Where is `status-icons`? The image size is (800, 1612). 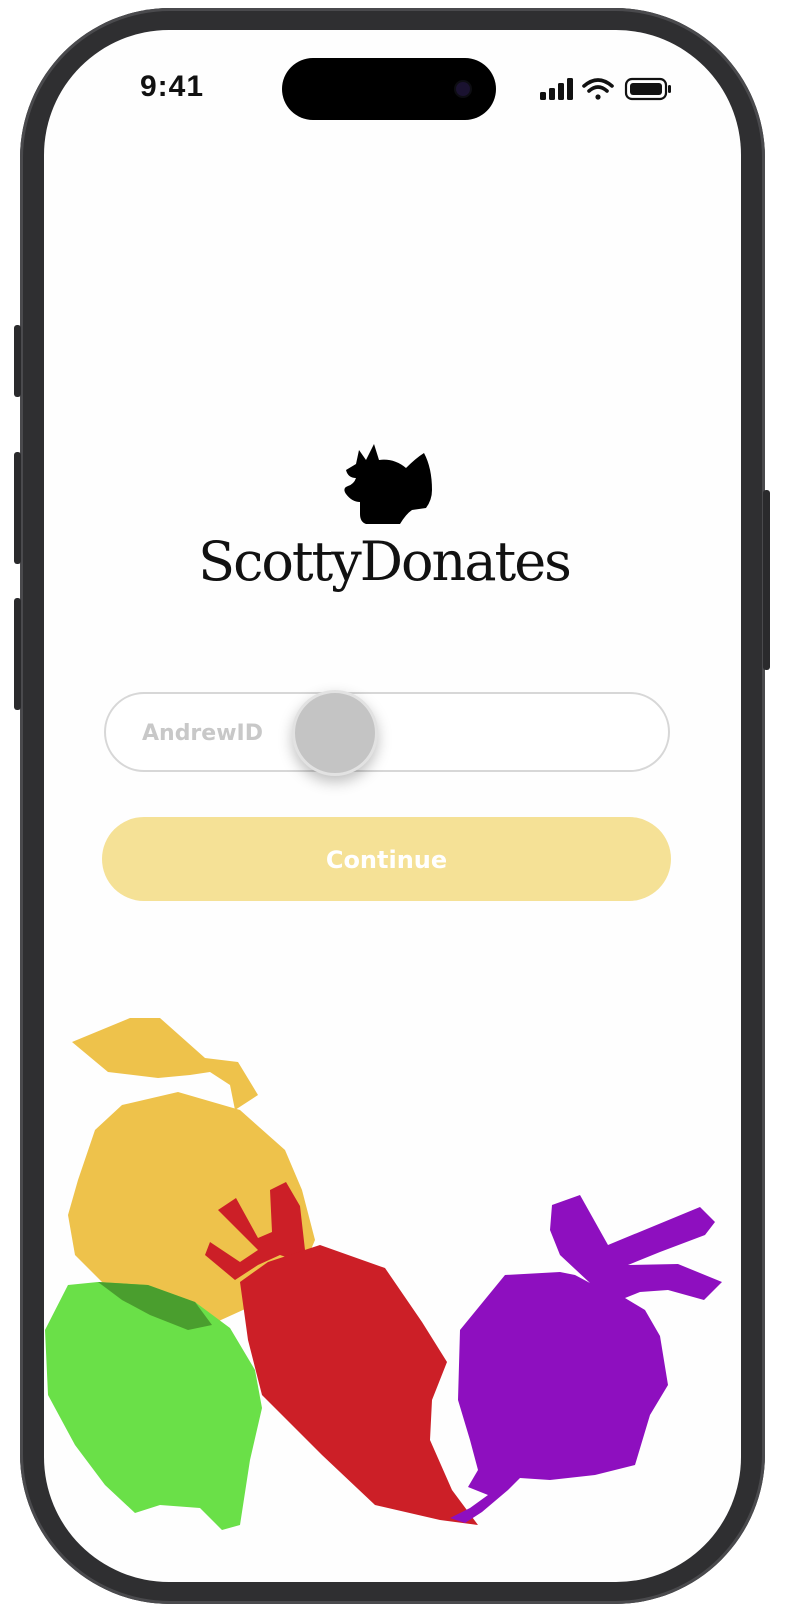 status-icons is located at coordinates (605, 89).